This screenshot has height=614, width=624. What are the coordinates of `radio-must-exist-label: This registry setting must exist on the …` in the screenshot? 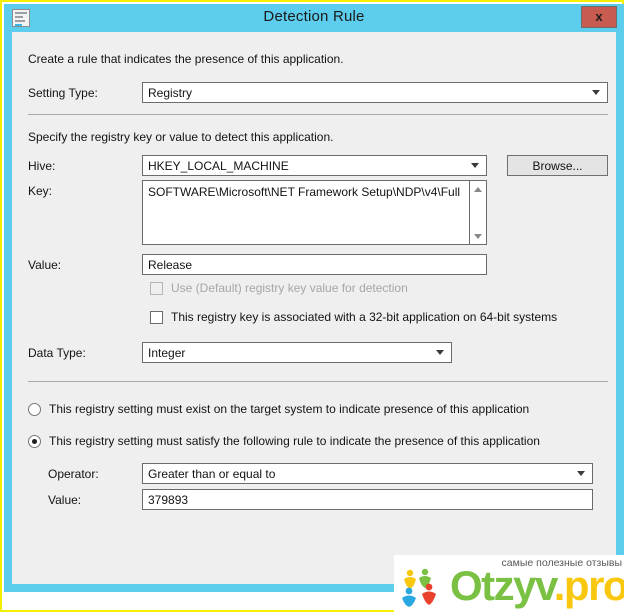 It's located at (289, 409).